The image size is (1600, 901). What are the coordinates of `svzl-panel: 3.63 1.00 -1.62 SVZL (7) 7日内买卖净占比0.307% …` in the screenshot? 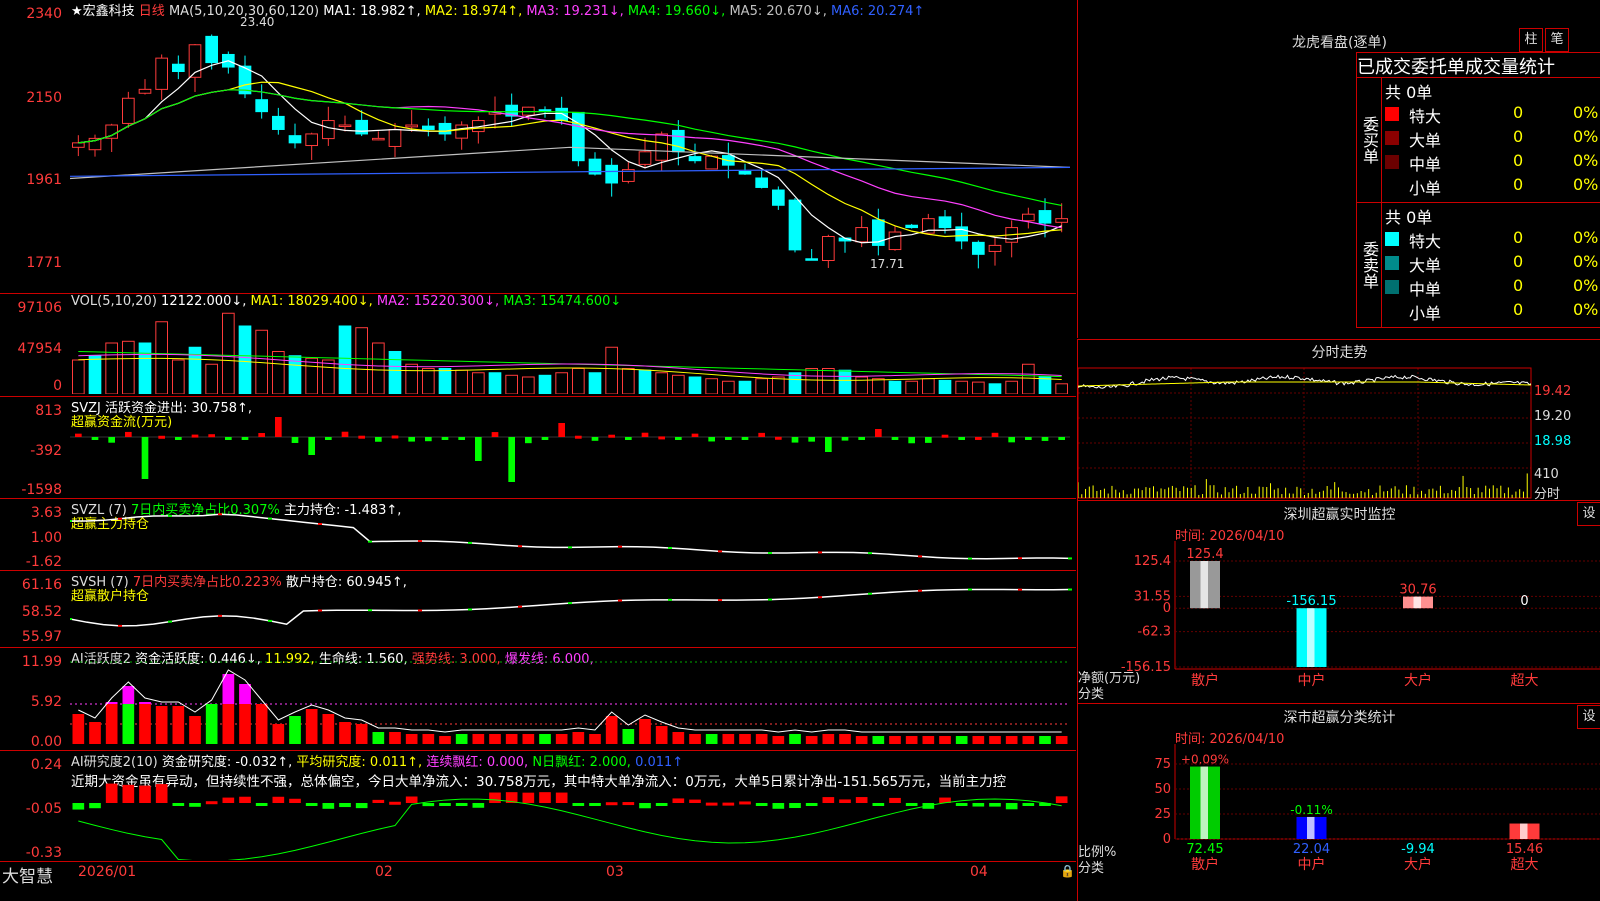 It's located at (538, 535).